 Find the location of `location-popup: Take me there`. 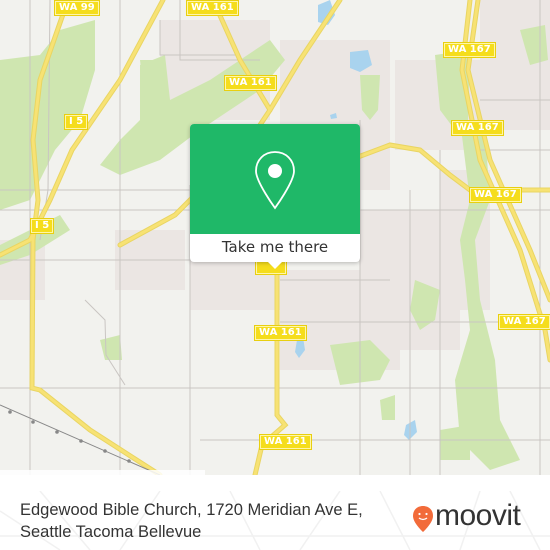

location-popup: Take me there is located at coordinates (275, 196).